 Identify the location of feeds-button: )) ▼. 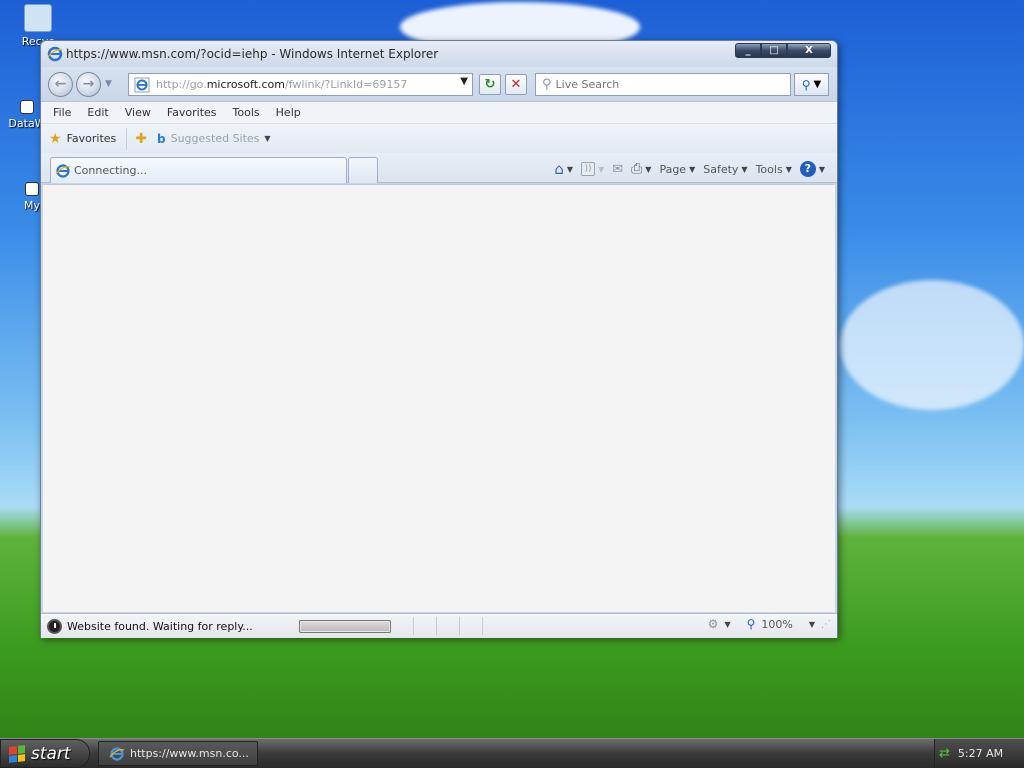
(592, 169).